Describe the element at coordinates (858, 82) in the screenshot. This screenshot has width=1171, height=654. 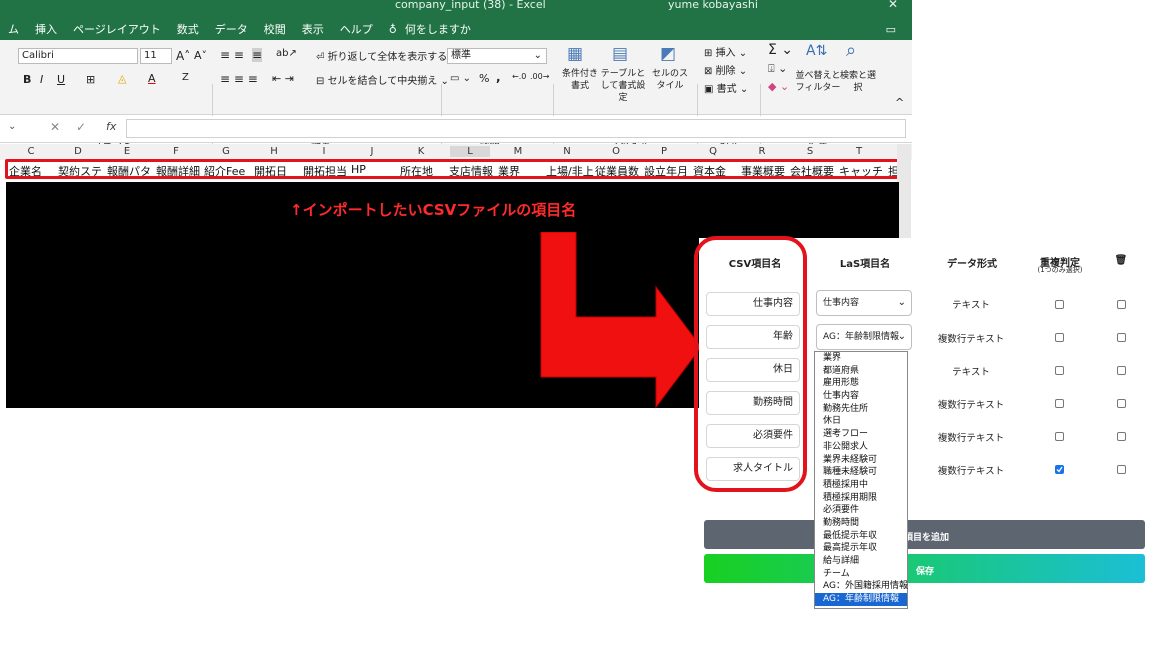
I see `find-select-button: 検索と選択` at that location.